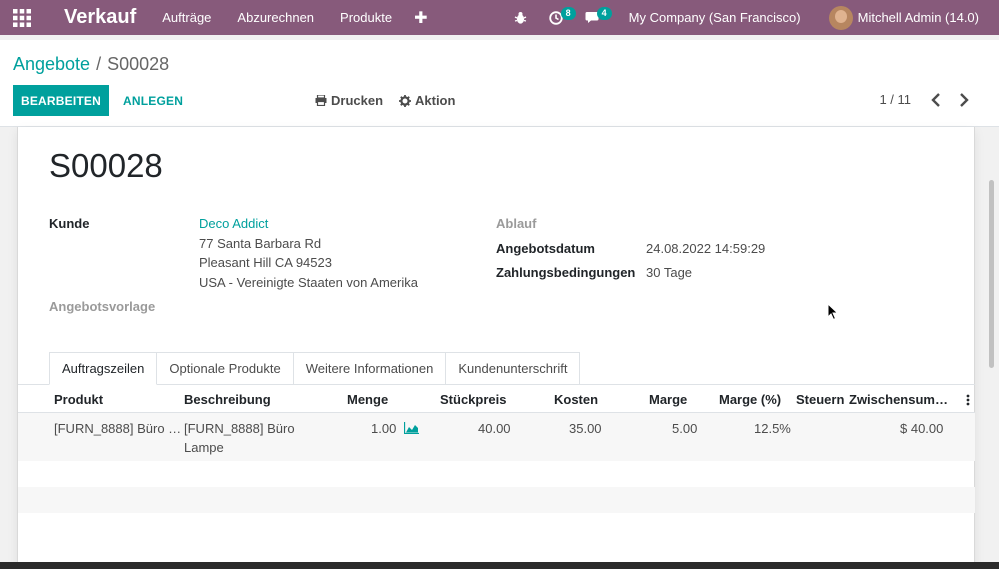 This screenshot has height=569, width=999. What do you see at coordinates (513, 368) in the screenshot?
I see `tab-customer-signature: Kundenunterschrift` at bounding box center [513, 368].